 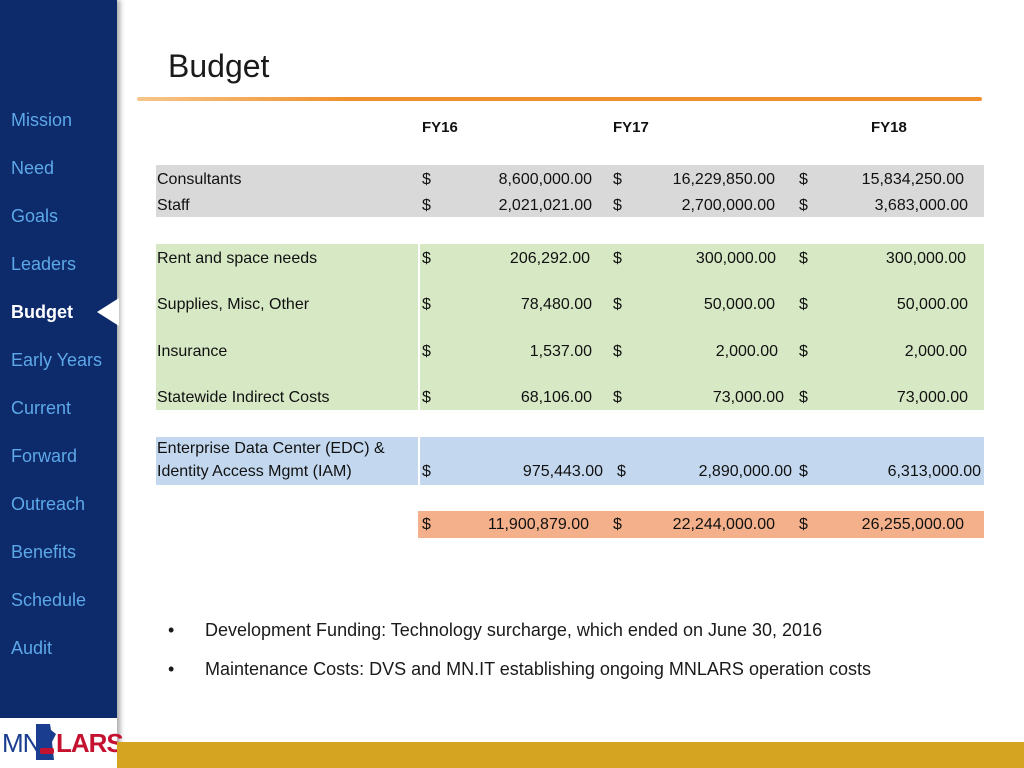 What do you see at coordinates (723, 179) in the screenshot?
I see `cell-consultants-fy17: 16,229,850.00` at bounding box center [723, 179].